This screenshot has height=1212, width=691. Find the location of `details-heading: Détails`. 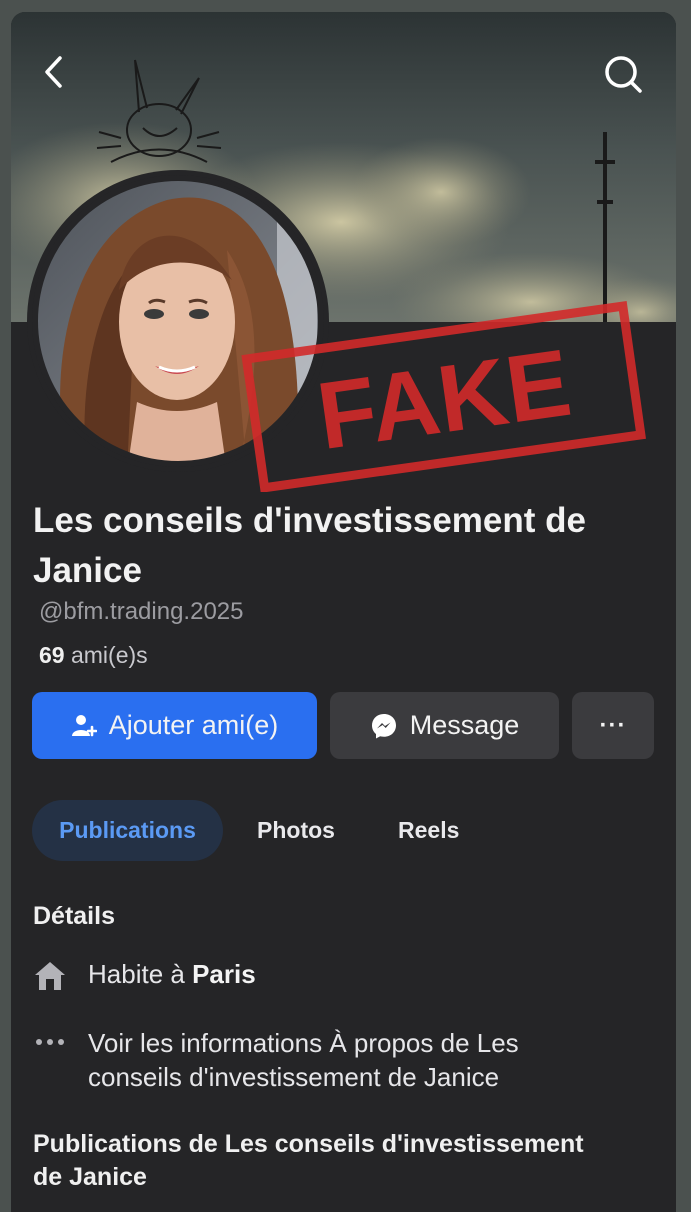

details-heading: Détails is located at coordinates (74, 916).